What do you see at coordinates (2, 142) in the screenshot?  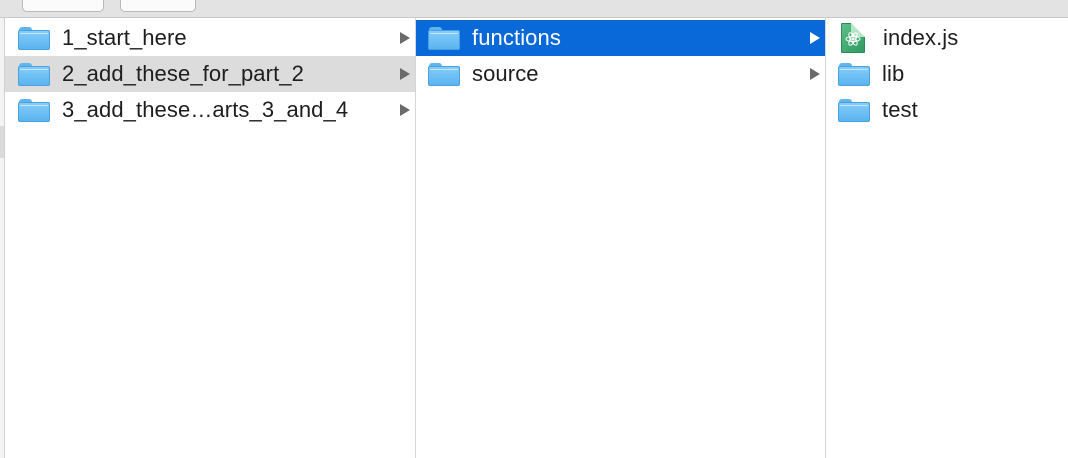 I see `resize-handle` at bounding box center [2, 142].